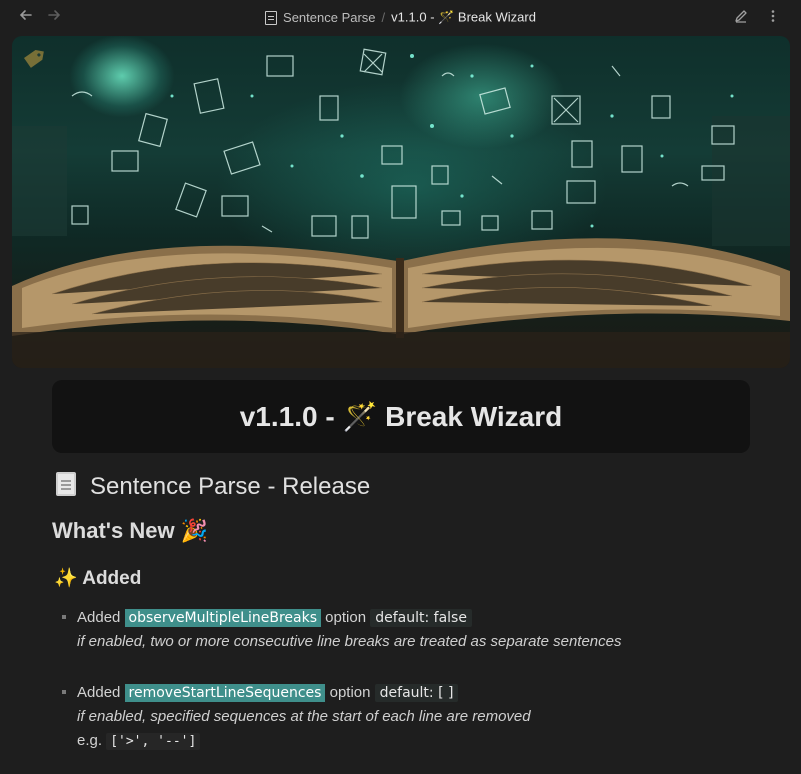  Describe the element at coordinates (222, 618) in the screenshot. I see `option-name-highlight: observeMultipleLineBreaks` at that location.